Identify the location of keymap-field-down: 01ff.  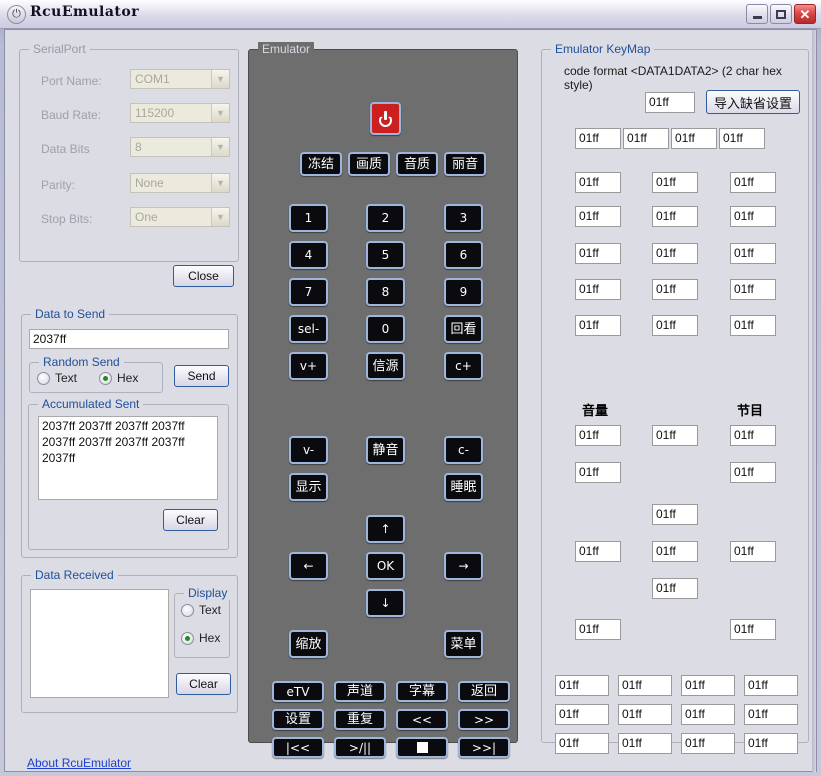
(675, 588).